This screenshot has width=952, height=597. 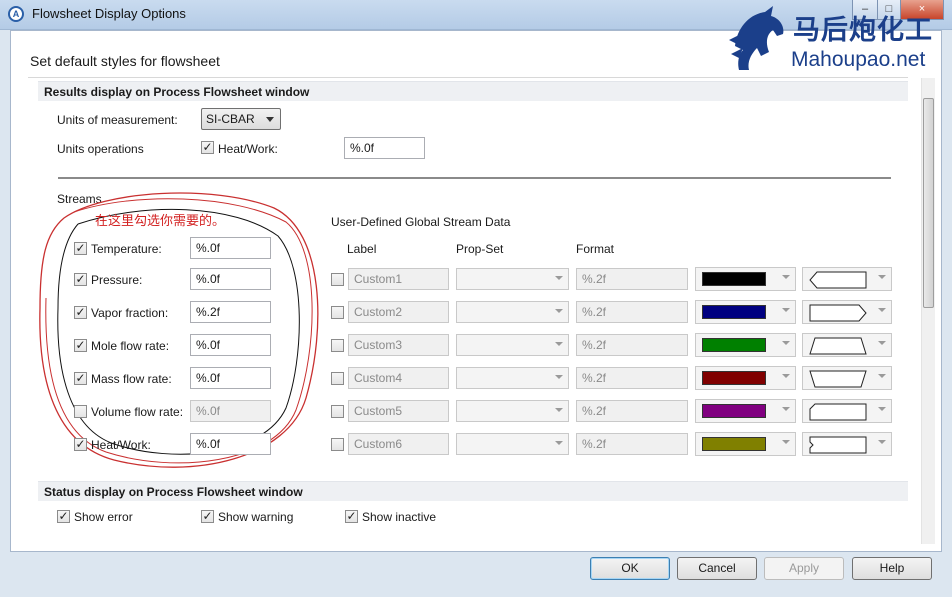 What do you see at coordinates (126, 249) in the screenshot?
I see `stream-label-temperature: Temperature:` at bounding box center [126, 249].